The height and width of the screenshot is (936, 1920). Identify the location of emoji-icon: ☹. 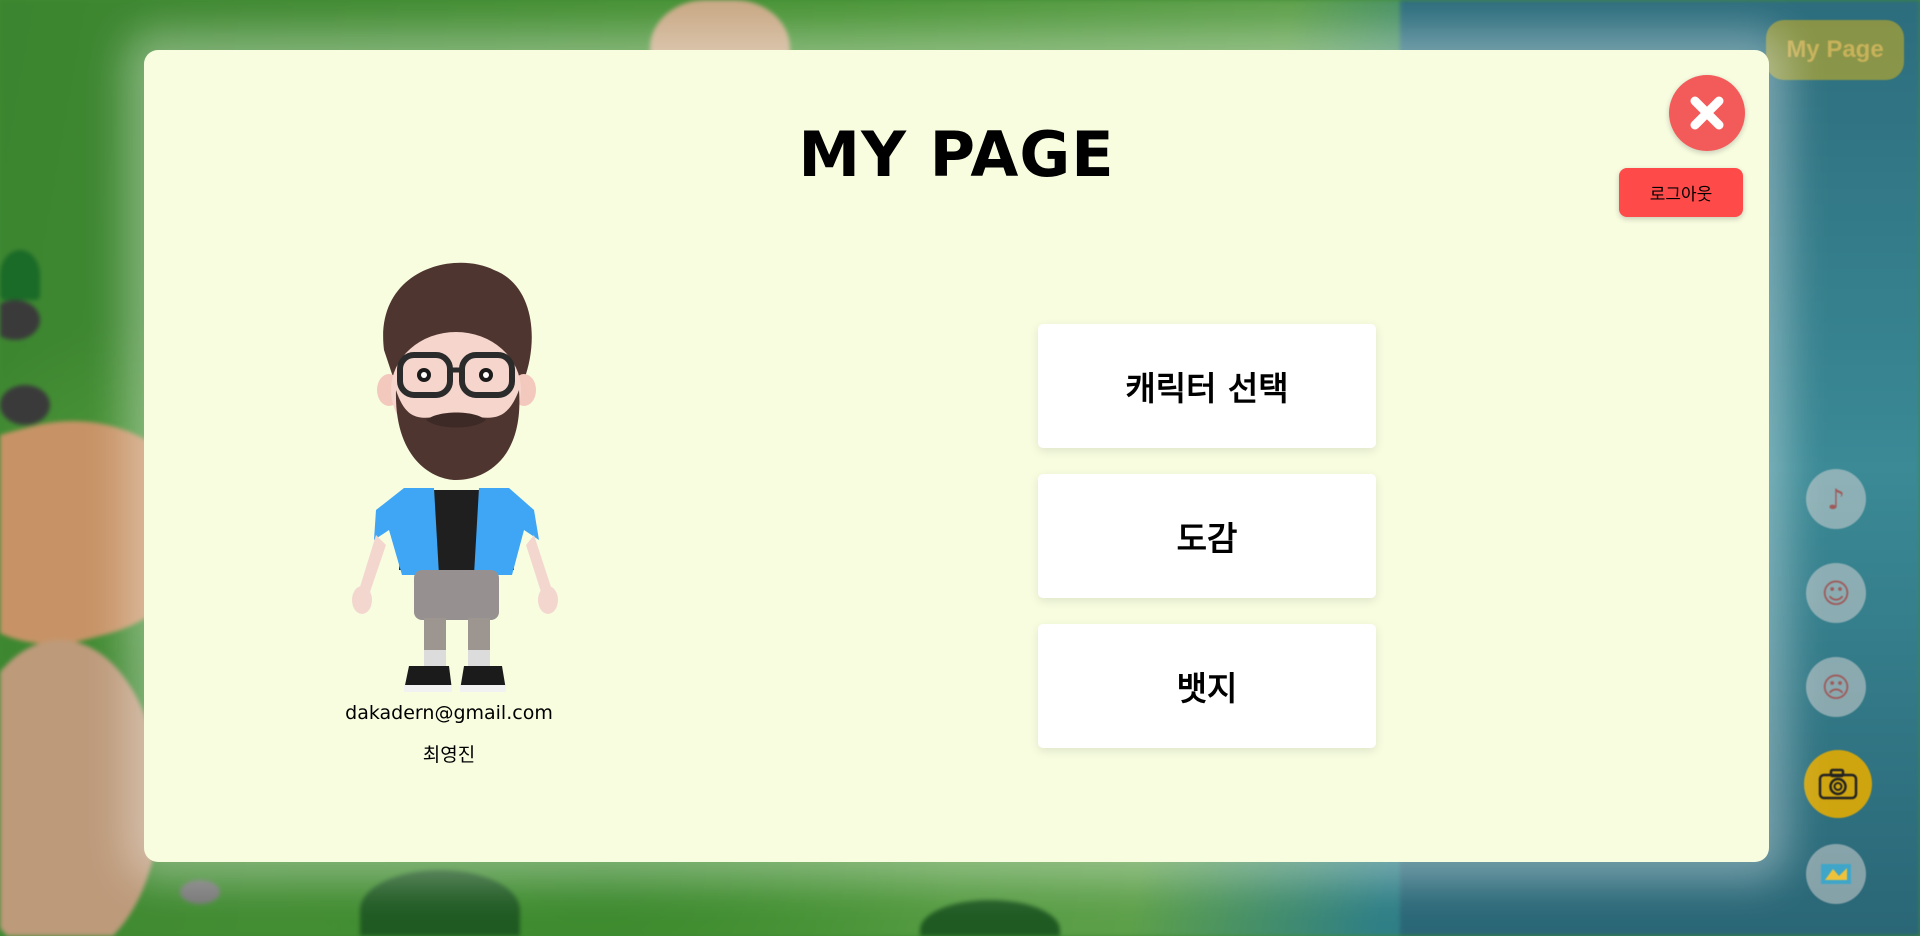
(1836, 687).